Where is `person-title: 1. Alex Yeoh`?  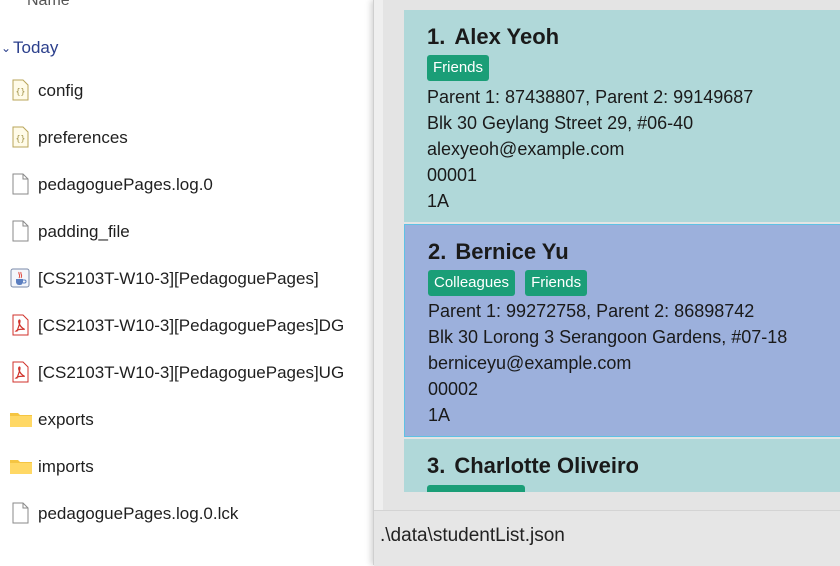
person-title: 1. Alex Yeoh is located at coordinates (493, 37).